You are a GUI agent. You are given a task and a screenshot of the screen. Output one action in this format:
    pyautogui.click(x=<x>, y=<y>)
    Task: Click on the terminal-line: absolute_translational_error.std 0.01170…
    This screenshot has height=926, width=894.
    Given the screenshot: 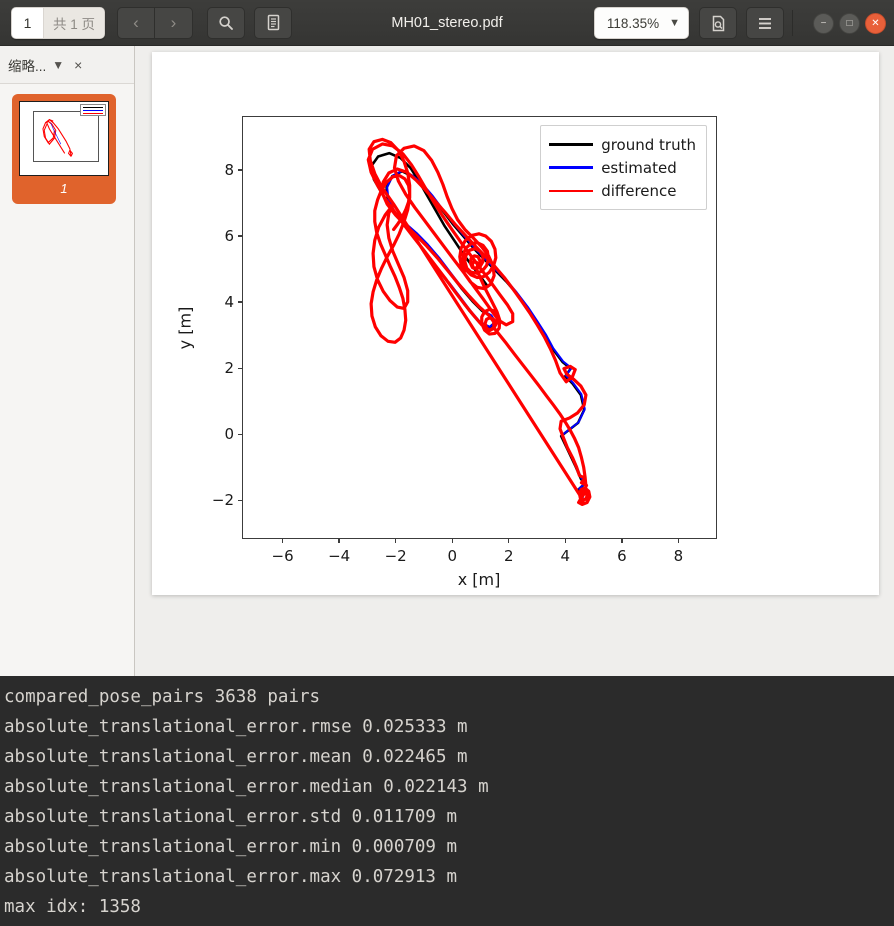 What is the action you would take?
    pyautogui.click(x=231, y=817)
    